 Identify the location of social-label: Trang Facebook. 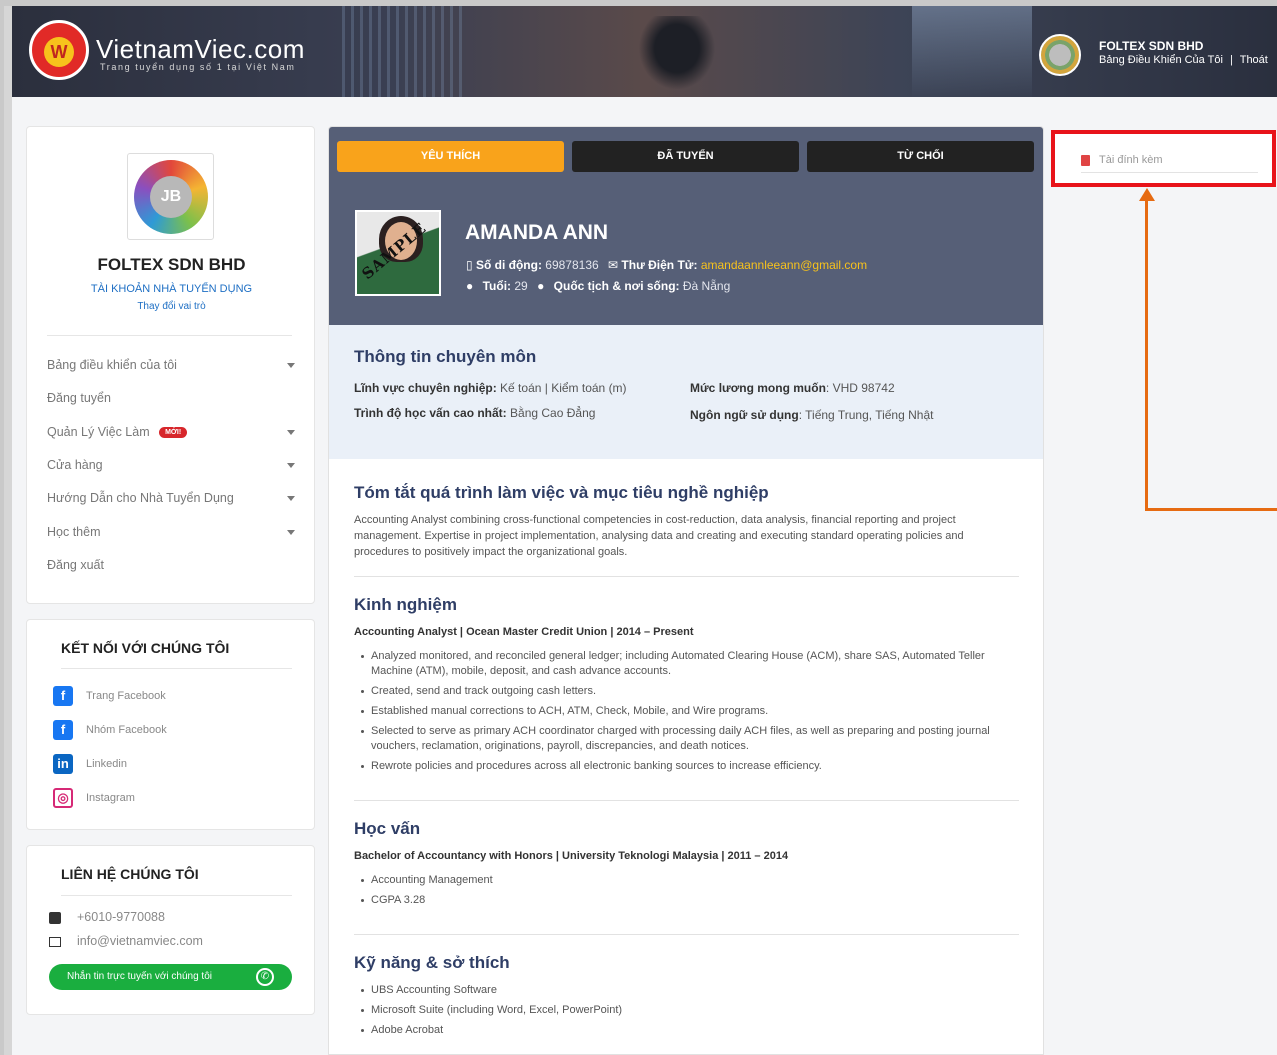
(126, 696).